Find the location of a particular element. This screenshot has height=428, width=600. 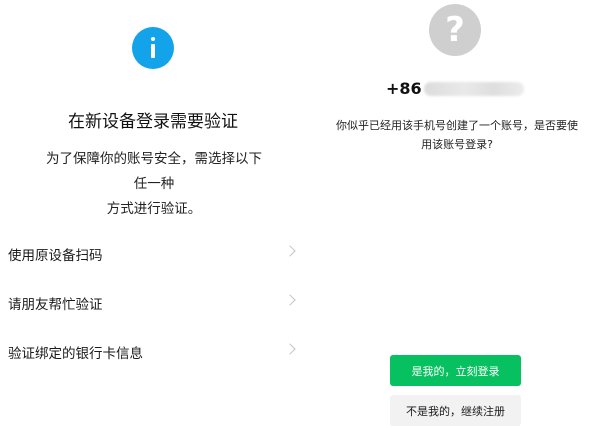

account-question: 你似乎已经用该手机号创建了一个账号，是否要使 用该账号登录? is located at coordinates (457, 135).